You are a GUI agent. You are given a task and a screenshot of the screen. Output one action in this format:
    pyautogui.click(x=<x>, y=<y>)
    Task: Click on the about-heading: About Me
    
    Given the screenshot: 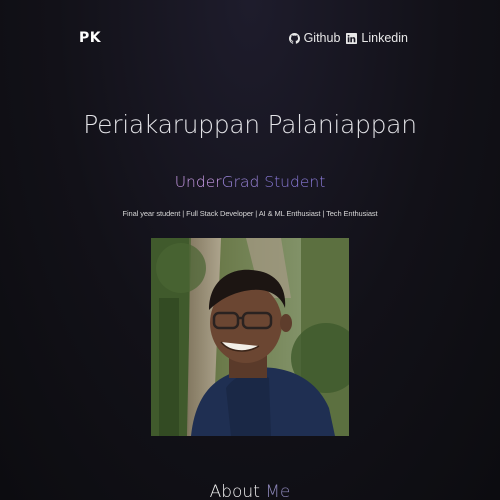 What is the action you would take?
    pyautogui.click(x=250, y=491)
    